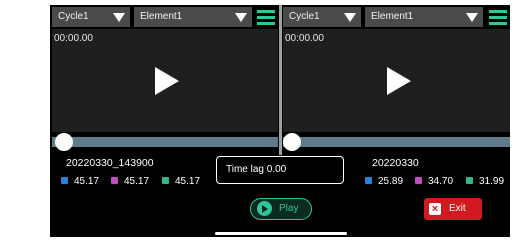 Image resolution: width=526 pixels, height=240 pixels. I want to click on right-timeline-slider, so click(396, 142).